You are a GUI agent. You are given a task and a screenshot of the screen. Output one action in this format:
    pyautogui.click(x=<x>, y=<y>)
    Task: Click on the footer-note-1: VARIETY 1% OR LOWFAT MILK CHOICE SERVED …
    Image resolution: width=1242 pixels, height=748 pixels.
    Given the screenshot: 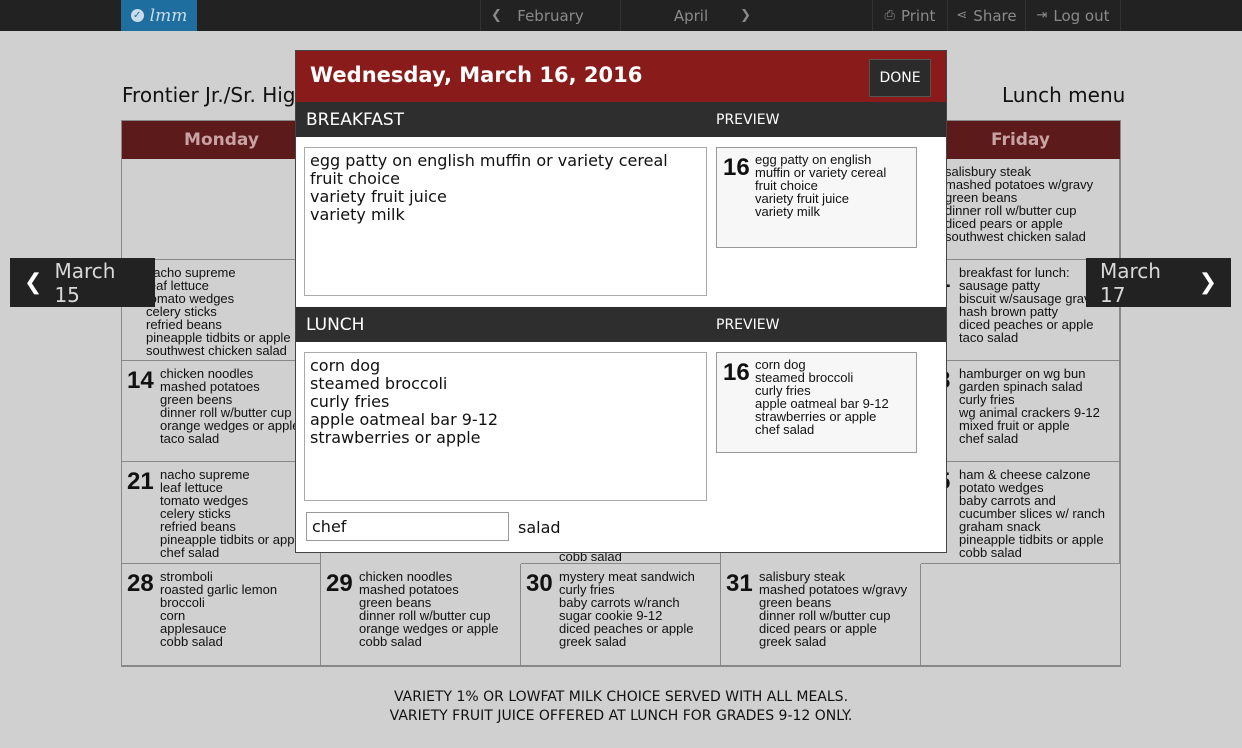 What is the action you would take?
    pyautogui.click(x=621, y=697)
    